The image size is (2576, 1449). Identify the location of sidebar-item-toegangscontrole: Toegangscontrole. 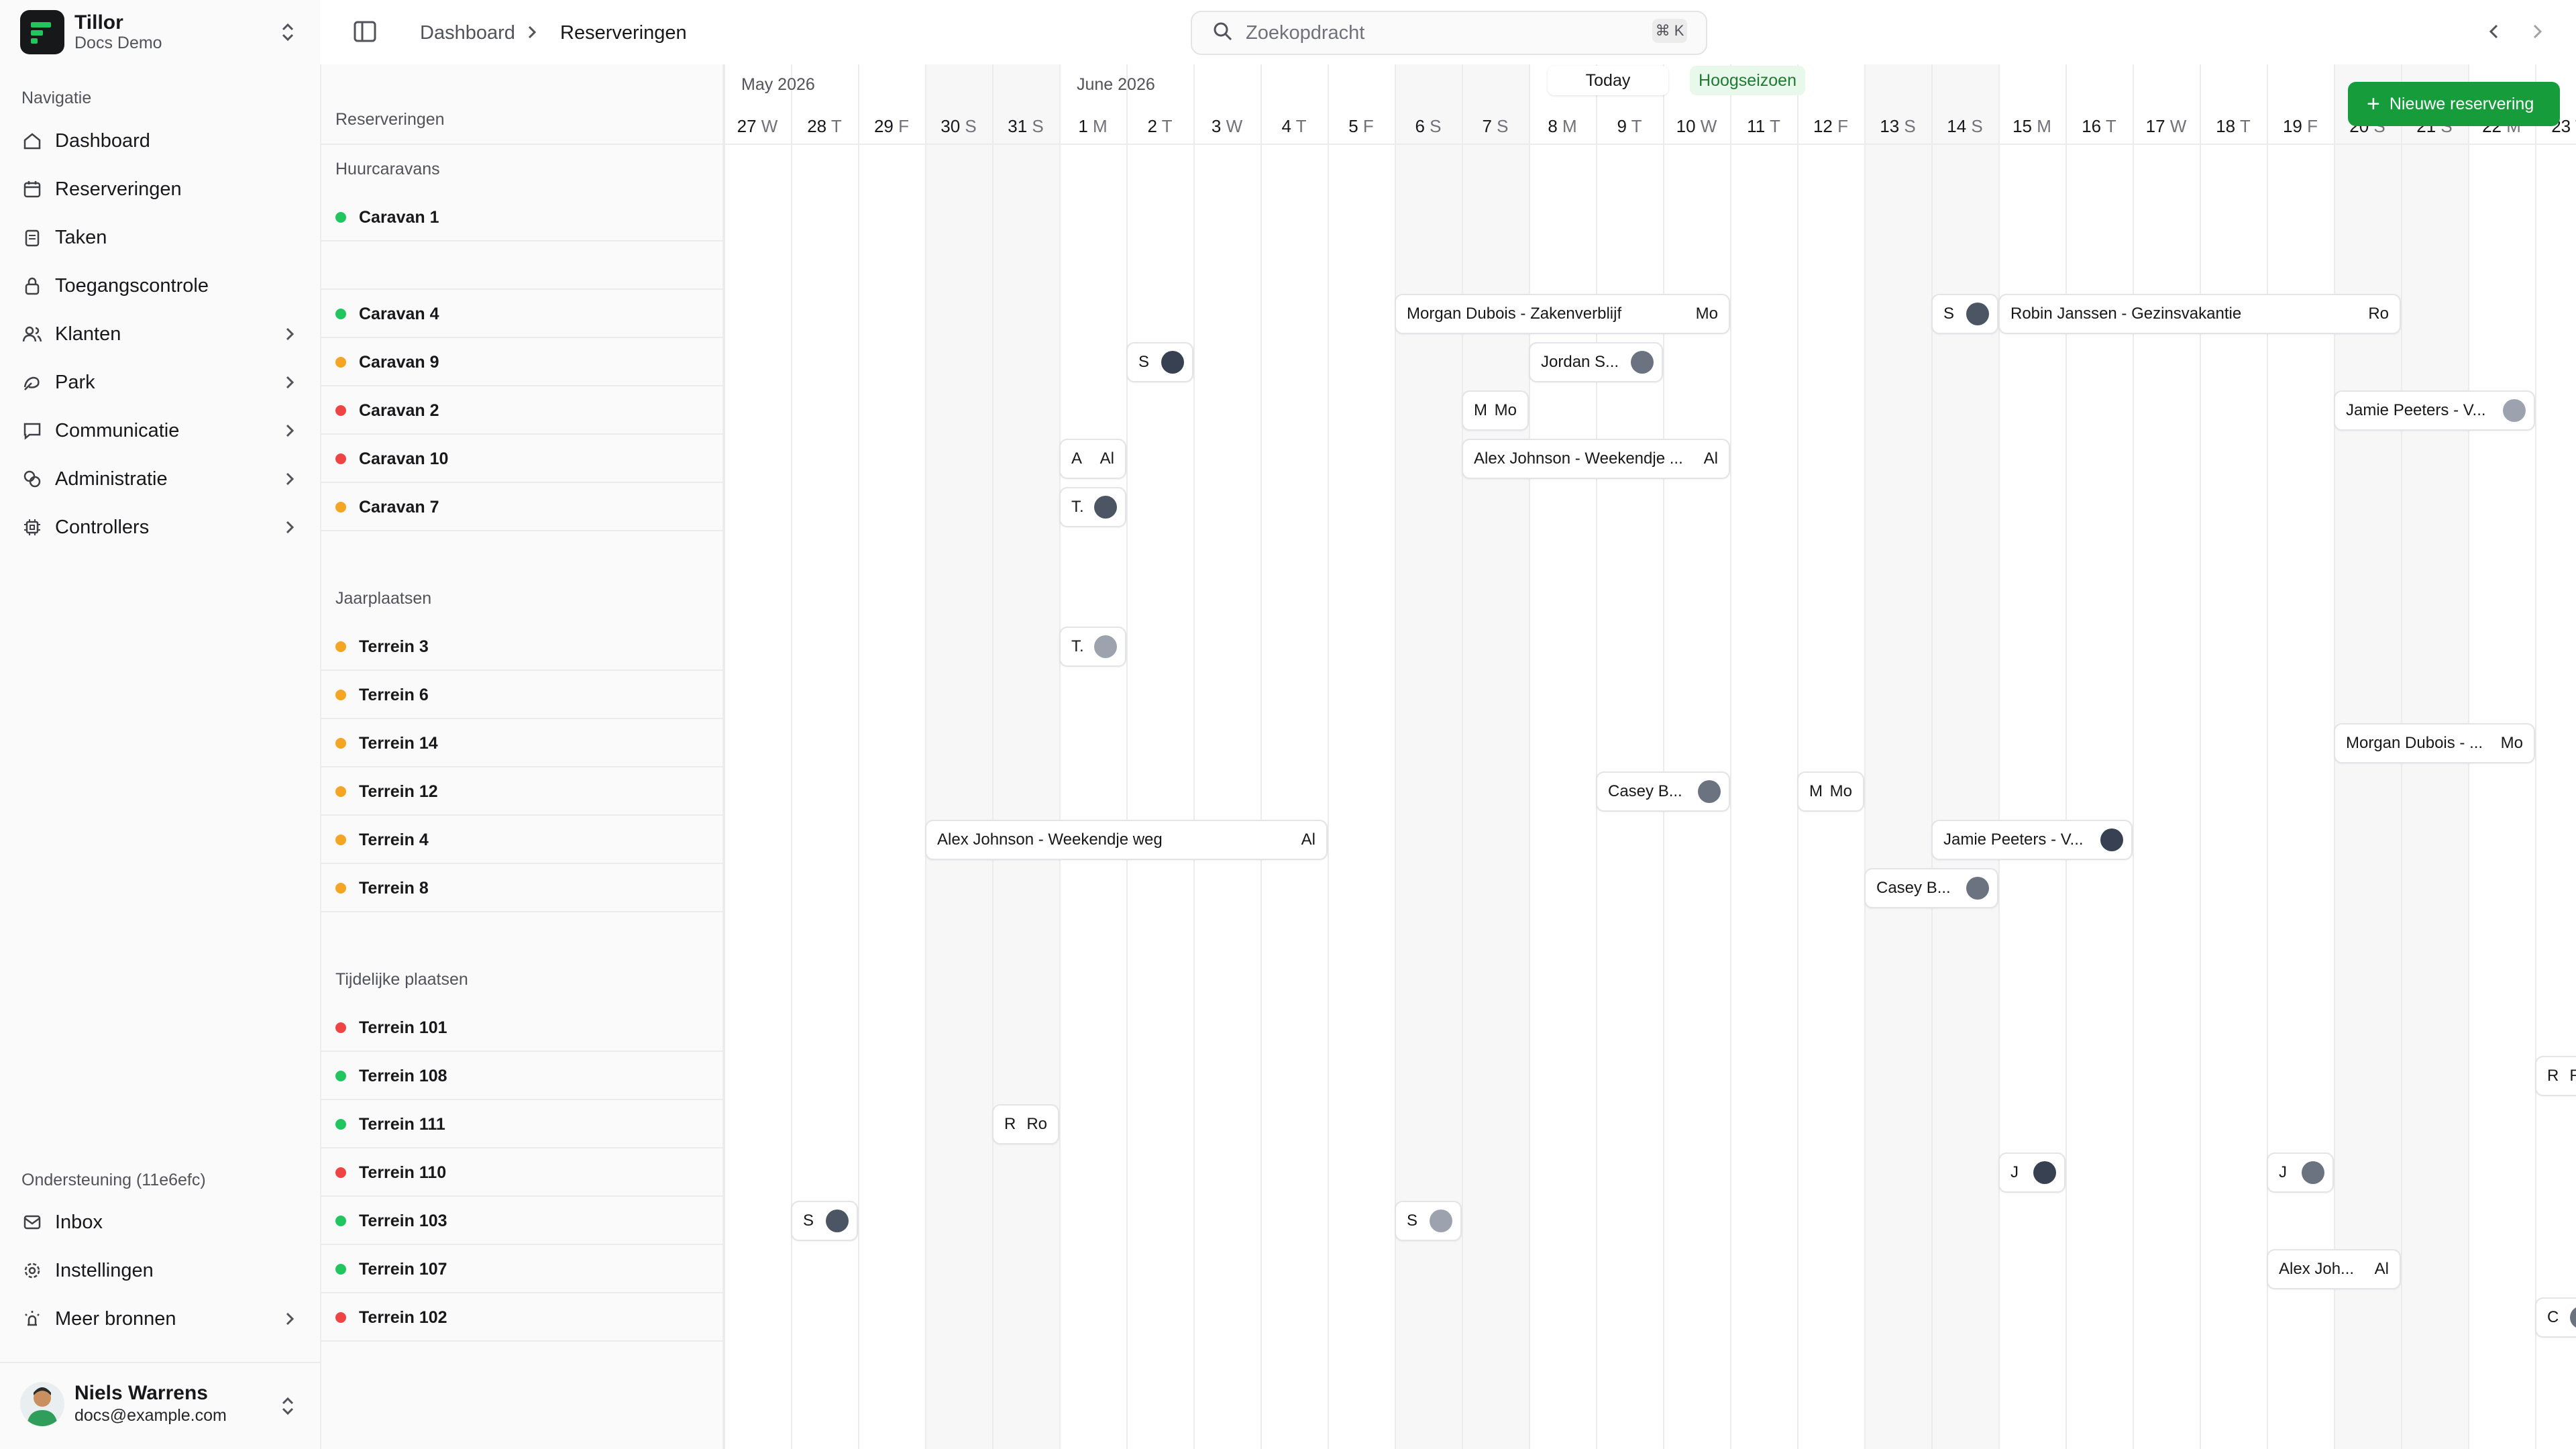
(160, 285).